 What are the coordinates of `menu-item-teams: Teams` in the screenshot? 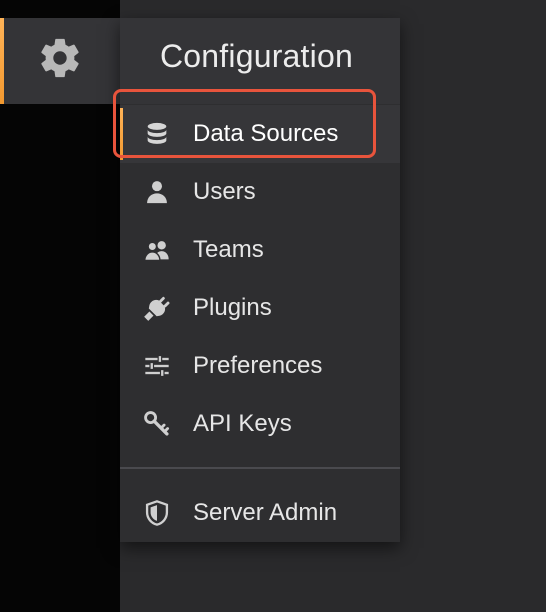 It's located at (260, 250).